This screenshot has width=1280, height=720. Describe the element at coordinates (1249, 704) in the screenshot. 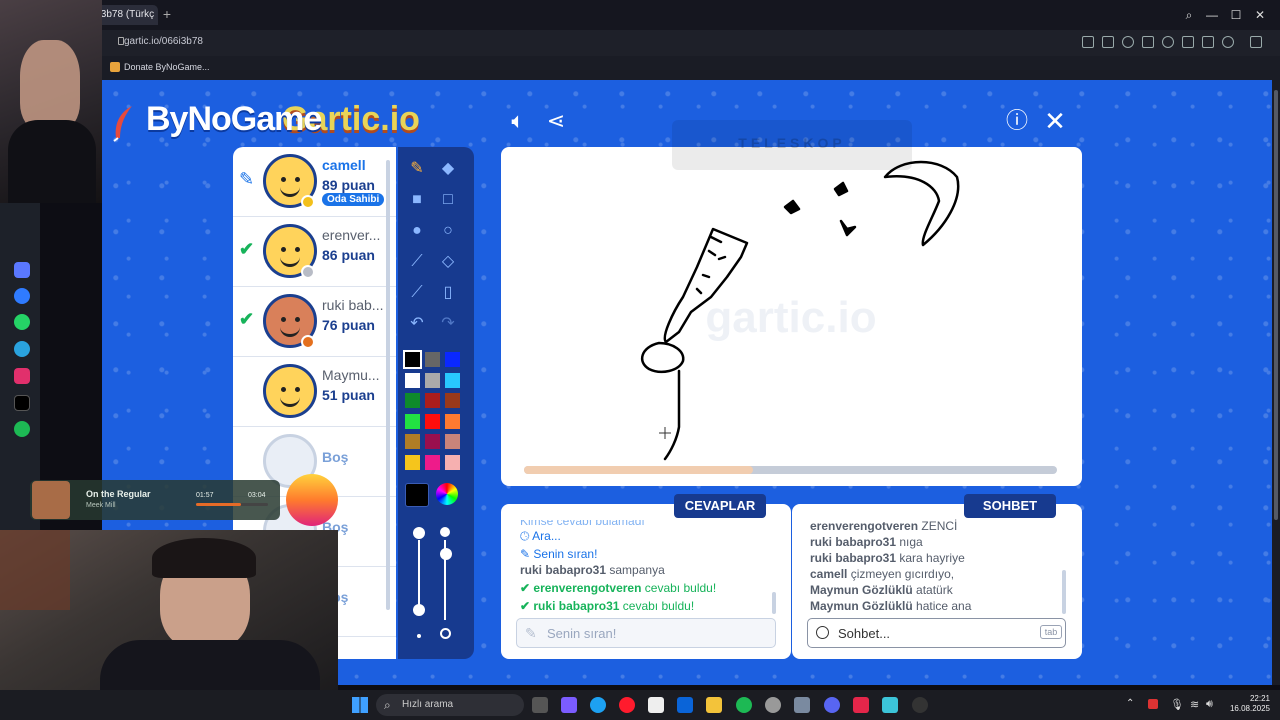

I see `taskbar-clock: 22:21 16.08.2025` at that location.